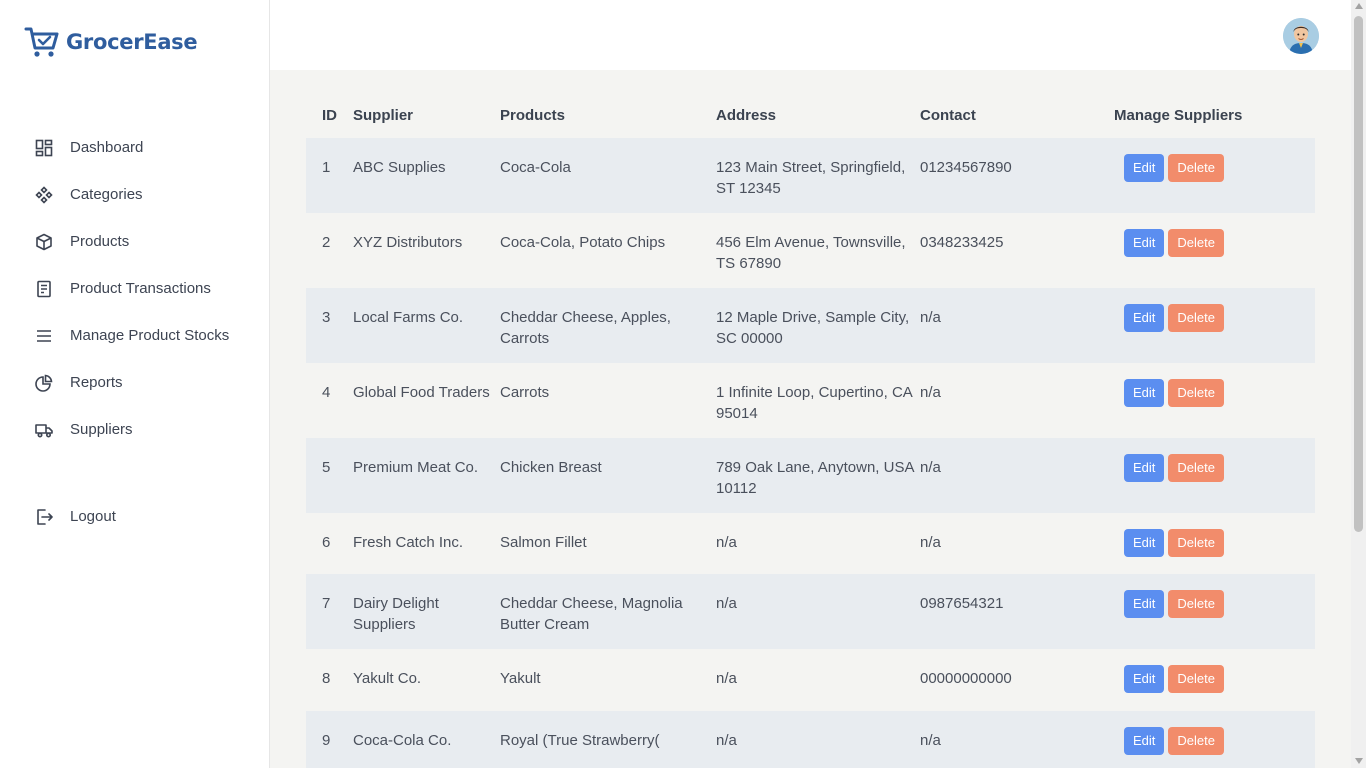 This screenshot has height=768, width=1366. What do you see at coordinates (591, 614) in the screenshot?
I see `cell-products: Cheddar Cheese, Magnolia Butter Cream` at bounding box center [591, 614].